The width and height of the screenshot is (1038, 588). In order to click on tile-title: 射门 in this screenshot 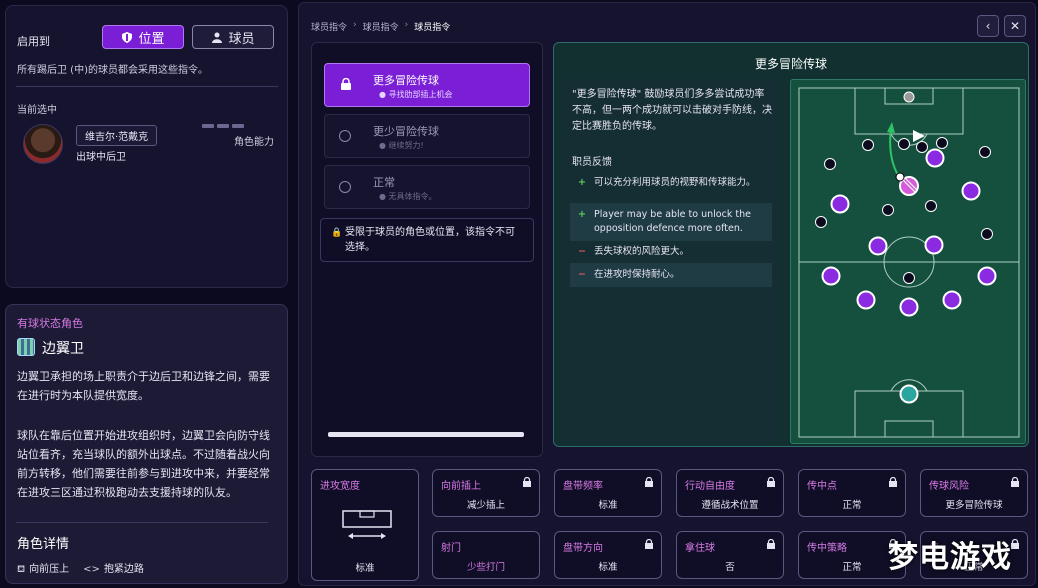, I will do `click(451, 548)`.